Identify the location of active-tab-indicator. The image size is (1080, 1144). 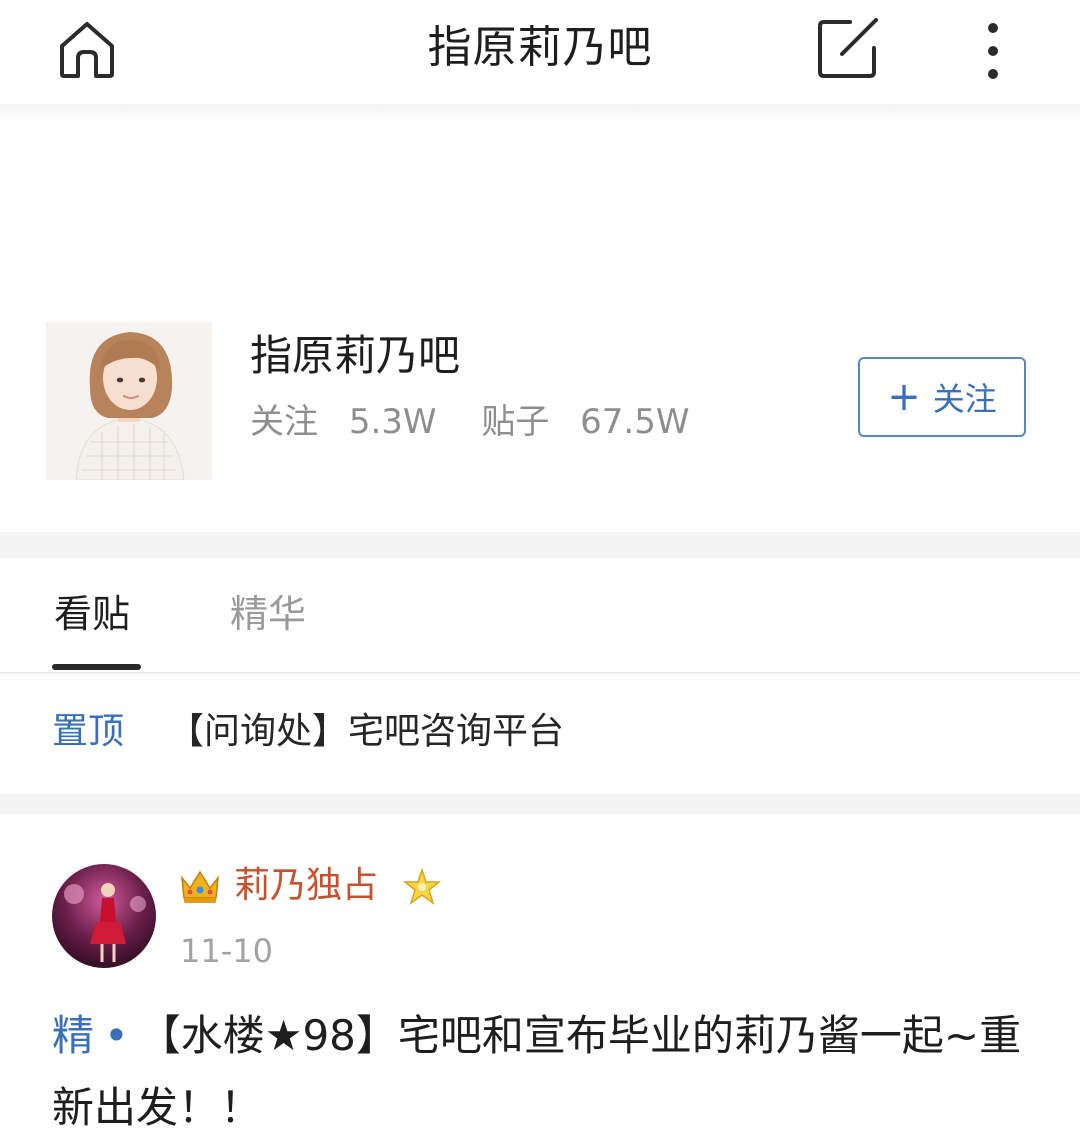
(96, 667).